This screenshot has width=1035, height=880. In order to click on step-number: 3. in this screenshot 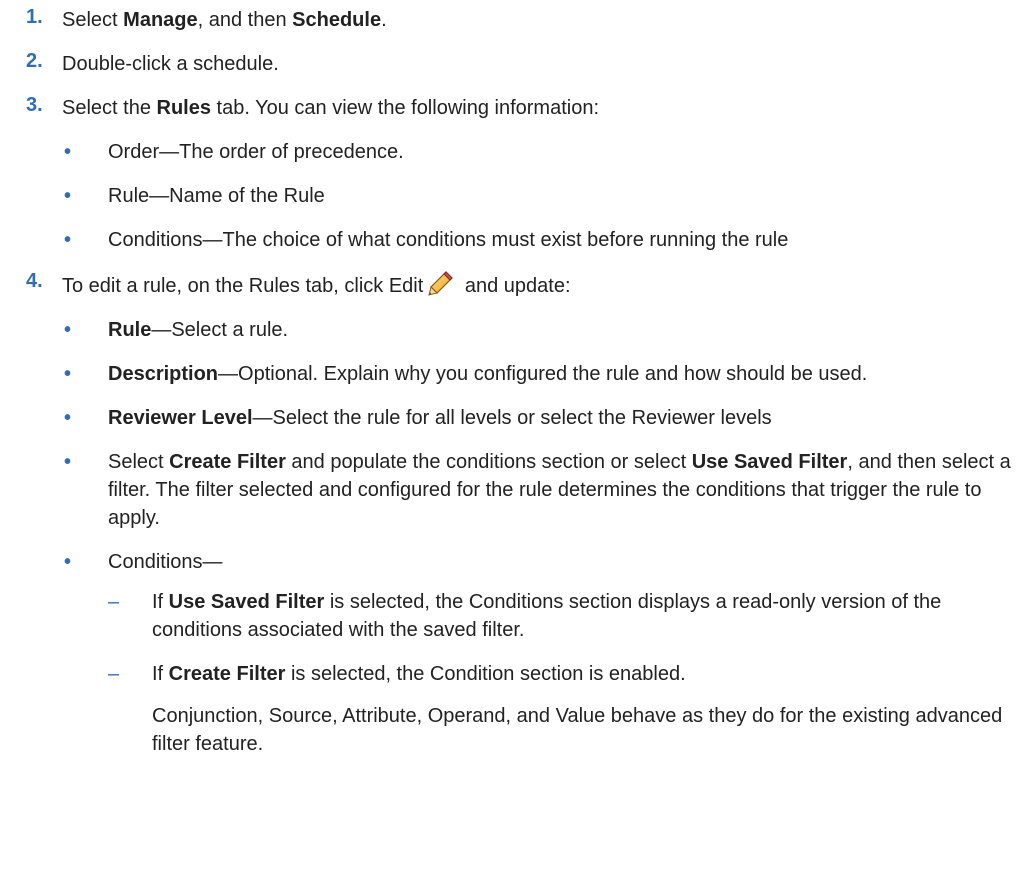, I will do `click(34, 105)`.